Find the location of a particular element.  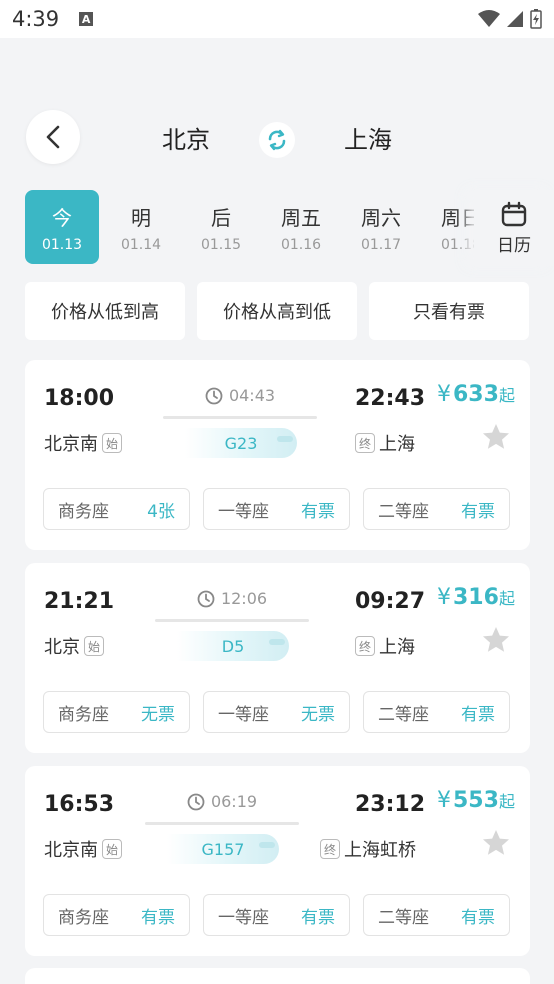

status-bar: 4:39 A is located at coordinates (277, 19).